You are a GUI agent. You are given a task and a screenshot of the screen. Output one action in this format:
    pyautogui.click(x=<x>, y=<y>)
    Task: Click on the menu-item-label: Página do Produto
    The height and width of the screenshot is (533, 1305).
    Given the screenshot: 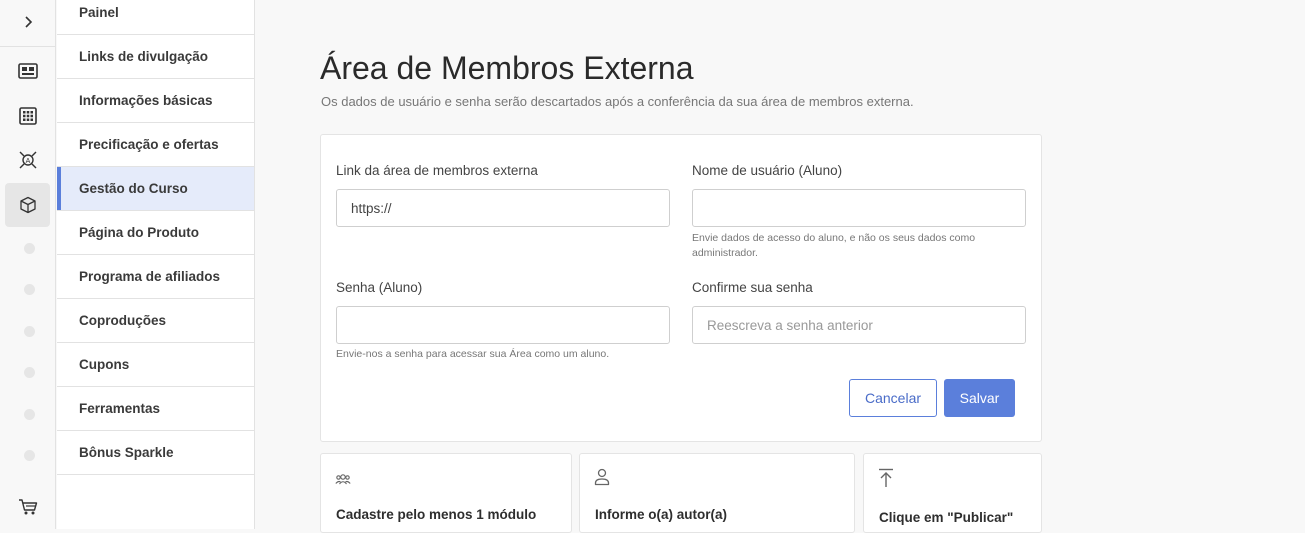 What is the action you would take?
    pyautogui.click(x=139, y=232)
    